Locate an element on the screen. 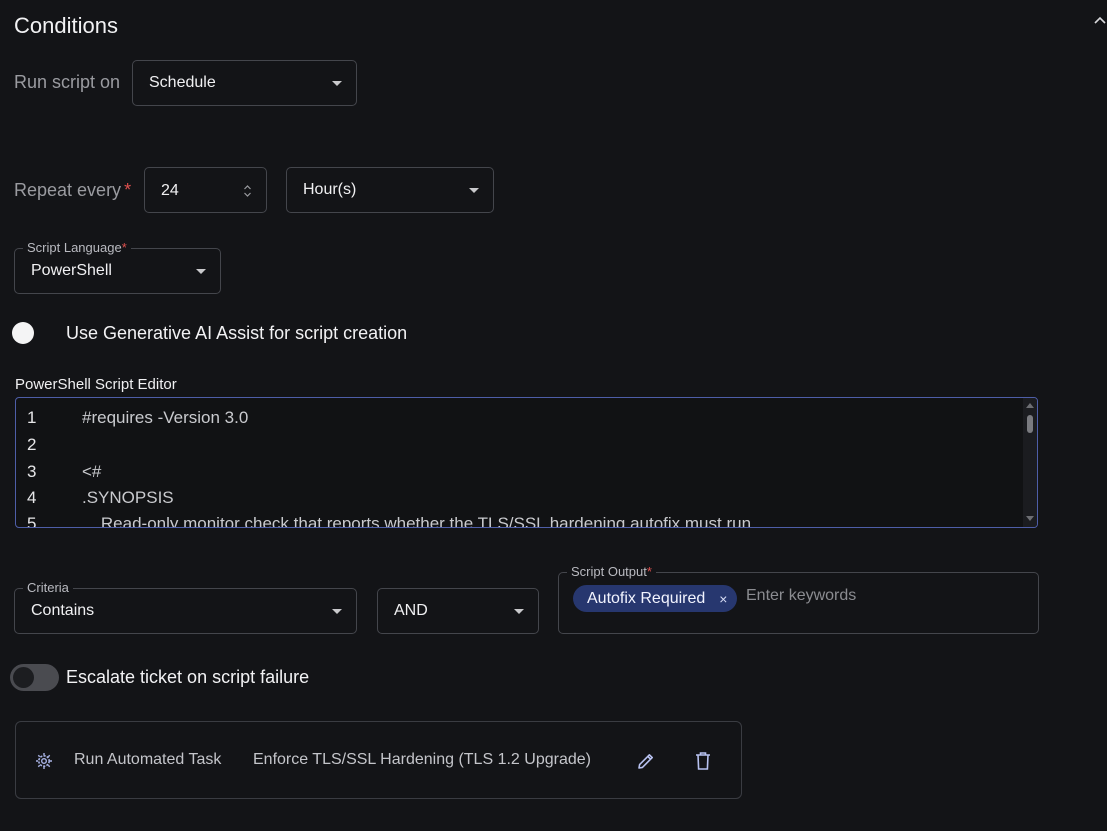 The width and height of the screenshot is (1107, 831). escalate-toggle is located at coordinates (34, 677).